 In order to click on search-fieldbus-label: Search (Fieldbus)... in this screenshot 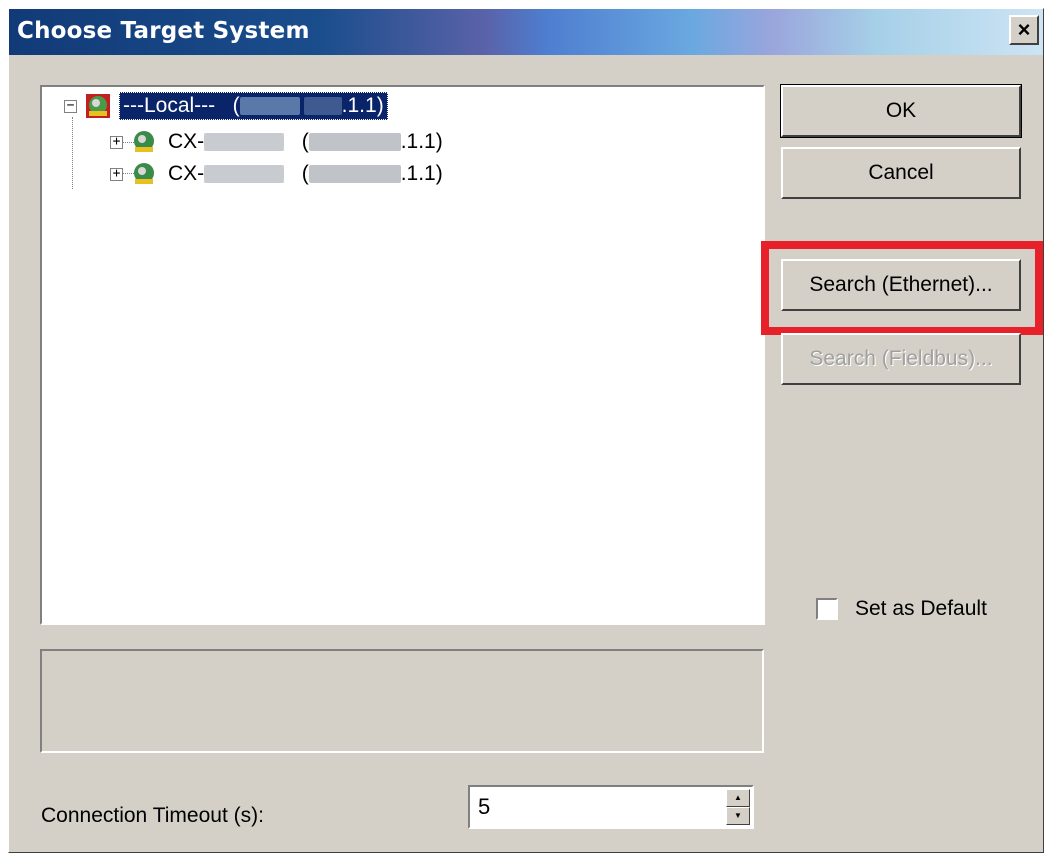, I will do `click(901, 358)`.